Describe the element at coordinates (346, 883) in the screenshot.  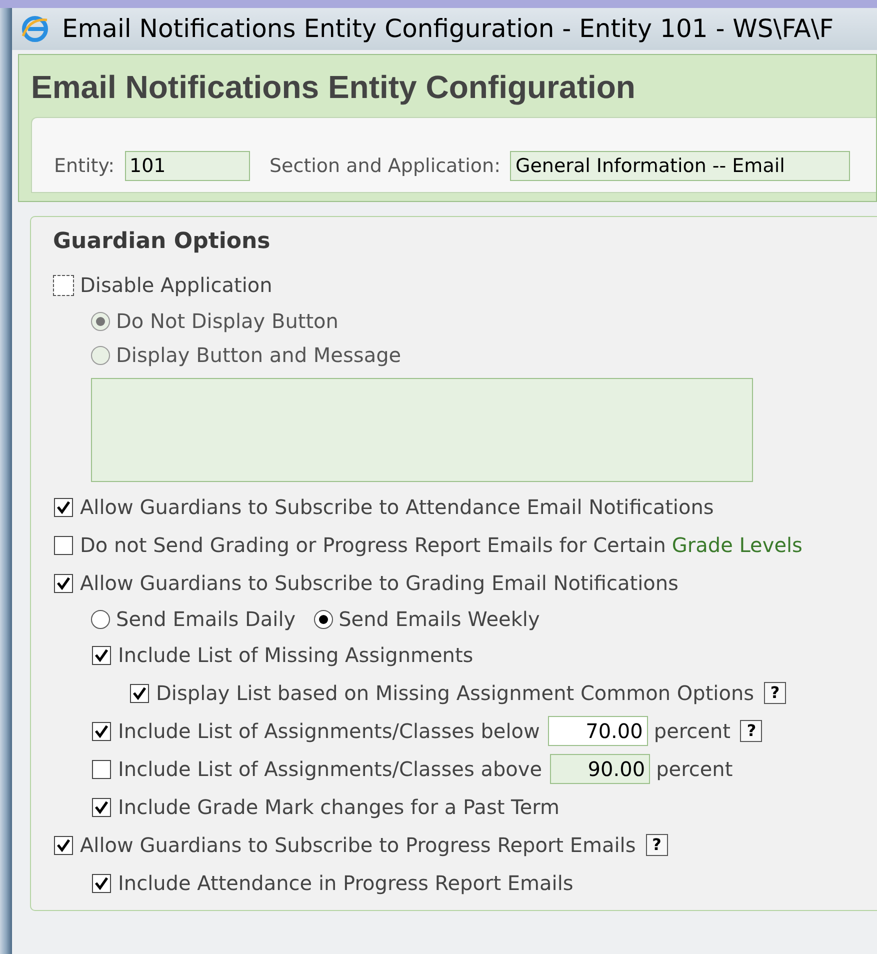
I see `option-label: Include Attendance in Progress Report Emails` at that location.